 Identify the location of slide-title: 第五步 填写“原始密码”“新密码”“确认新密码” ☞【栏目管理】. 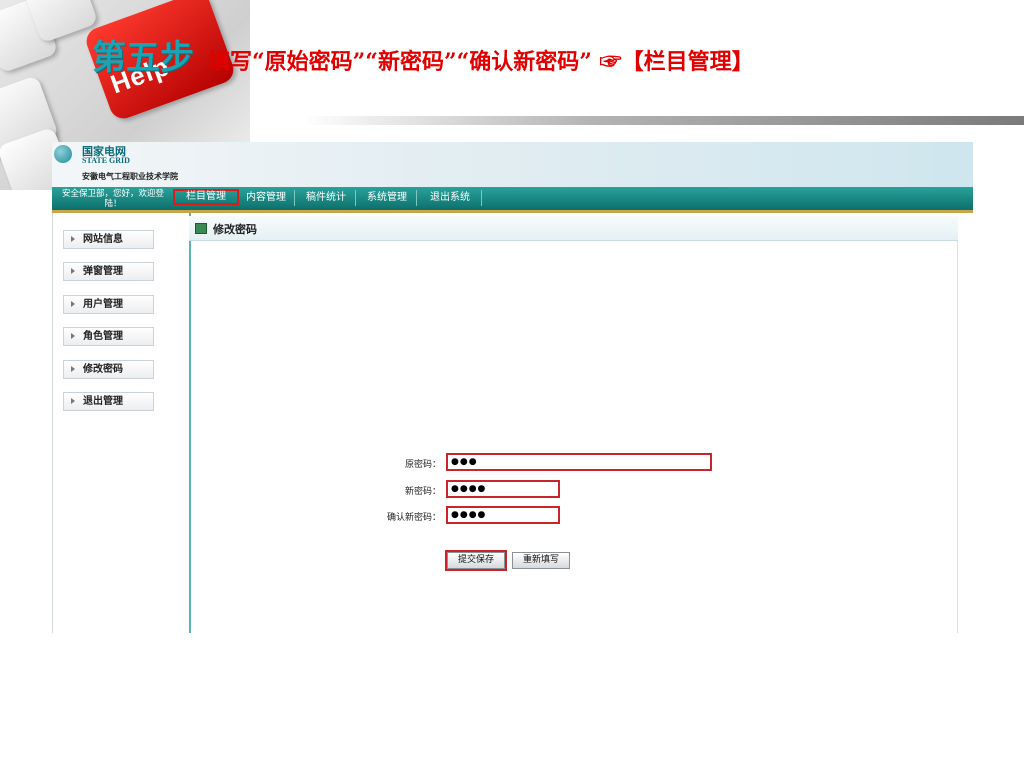
(423, 54).